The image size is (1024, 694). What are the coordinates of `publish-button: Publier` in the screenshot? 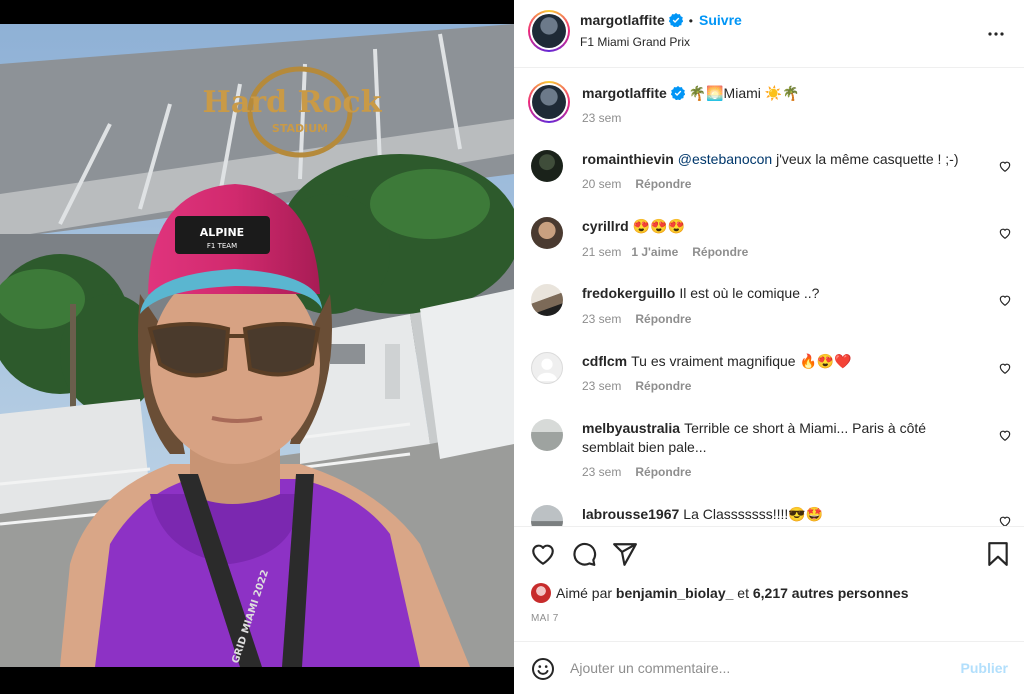 It's located at (984, 668).